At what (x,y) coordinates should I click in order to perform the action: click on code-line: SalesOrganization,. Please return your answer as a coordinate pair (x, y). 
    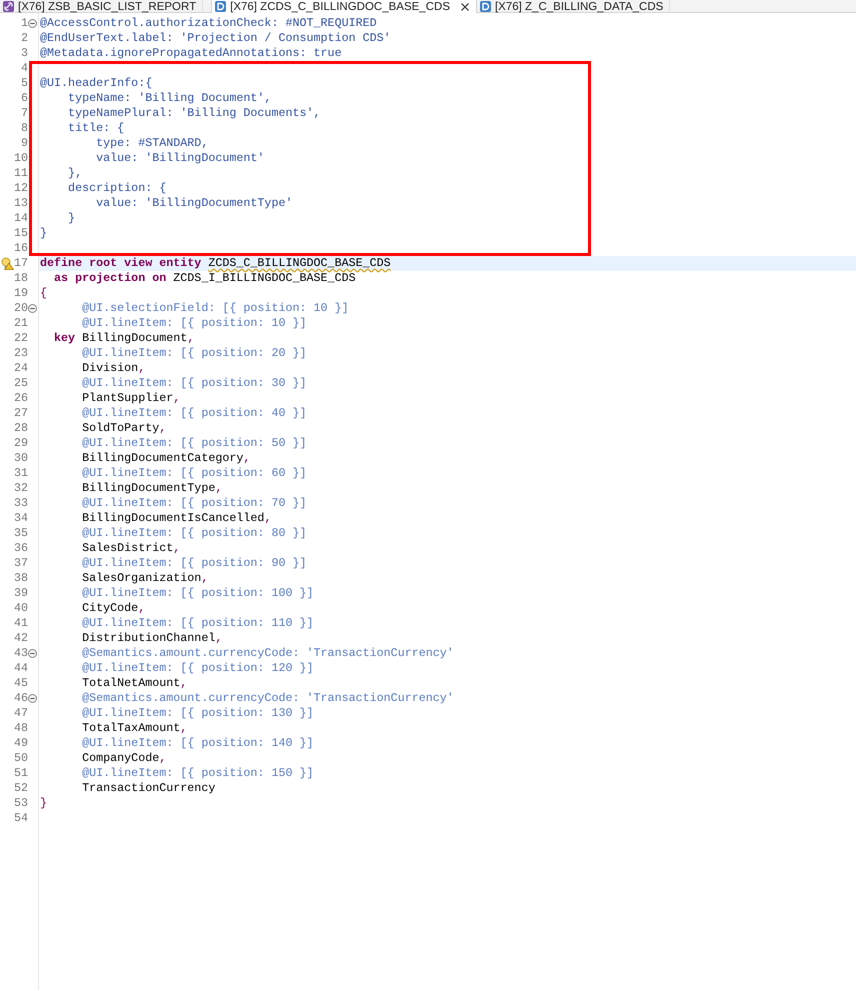
    Looking at the image, I should click on (144, 578).